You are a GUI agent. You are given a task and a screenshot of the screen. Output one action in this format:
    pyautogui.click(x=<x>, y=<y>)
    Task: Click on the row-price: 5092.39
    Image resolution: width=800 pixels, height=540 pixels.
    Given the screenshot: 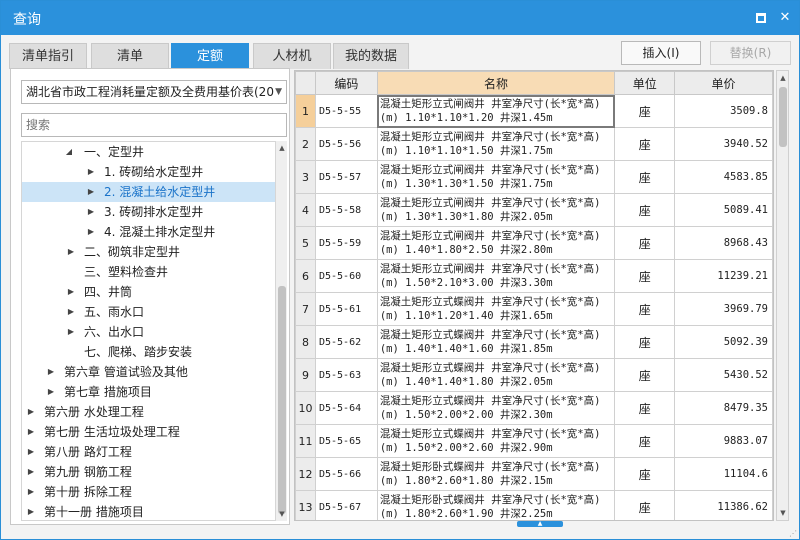 What is the action you would take?
    pyautogui.click(x=723, y=342)
    